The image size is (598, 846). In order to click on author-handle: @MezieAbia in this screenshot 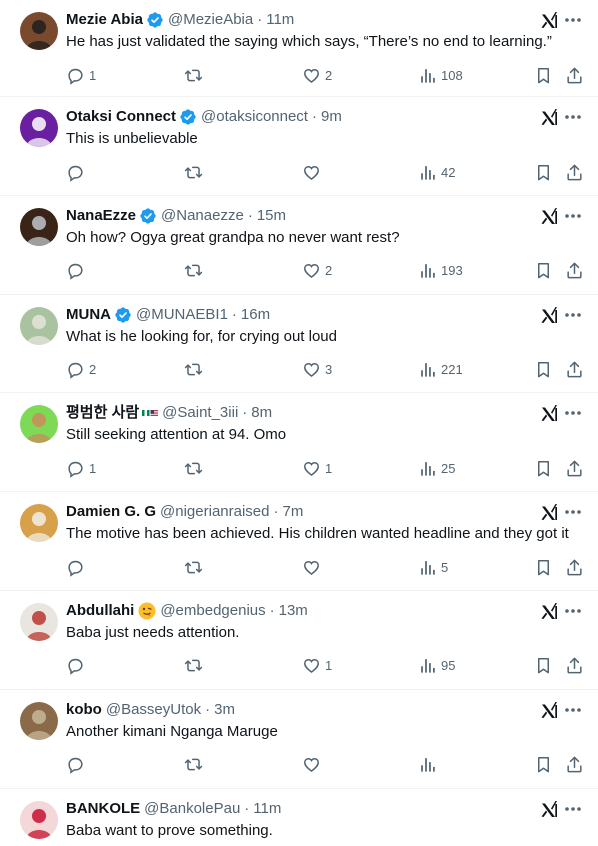, I will do `click(210, 20)`.